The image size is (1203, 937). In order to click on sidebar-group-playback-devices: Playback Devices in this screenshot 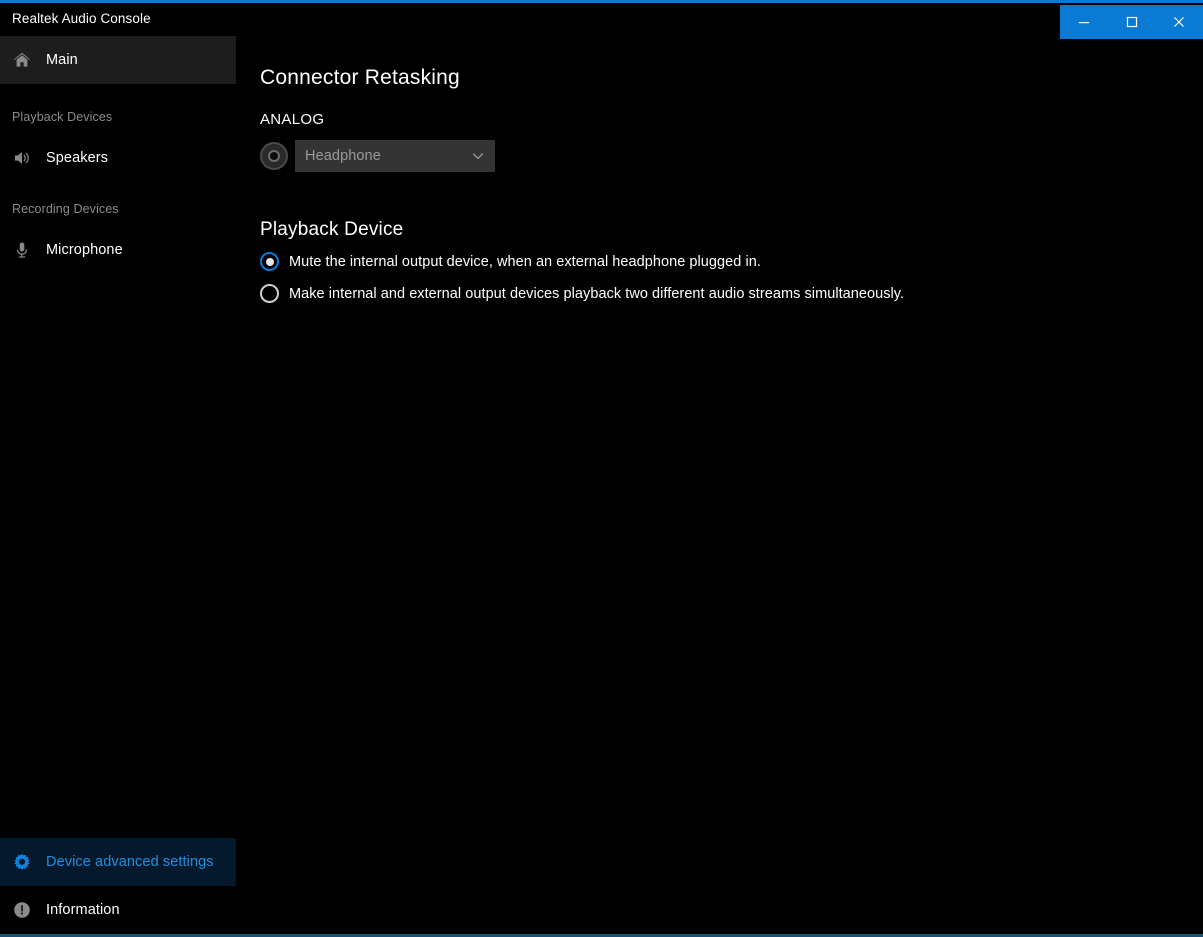, I will do `click(62, 117)`.